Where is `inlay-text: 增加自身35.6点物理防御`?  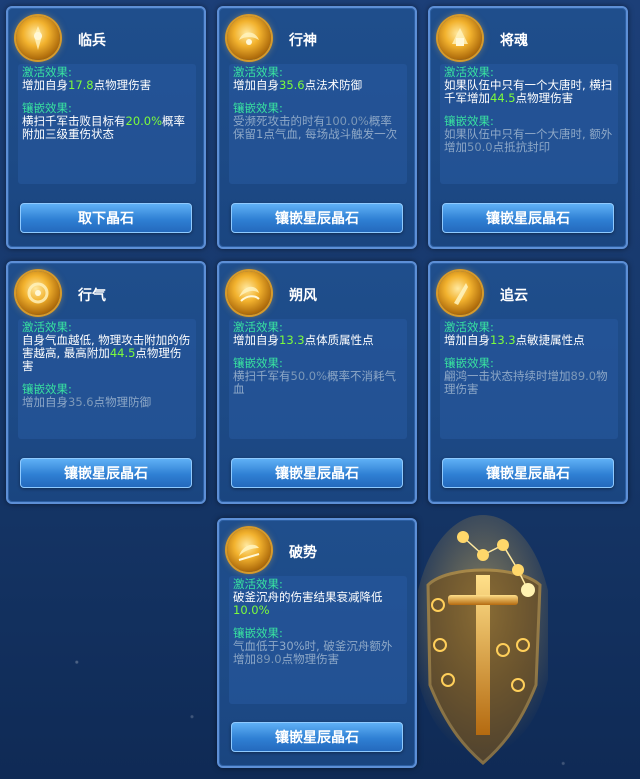
inlay-text: 增加自身35.6点物理防御 is located at coordinates (87, 402).